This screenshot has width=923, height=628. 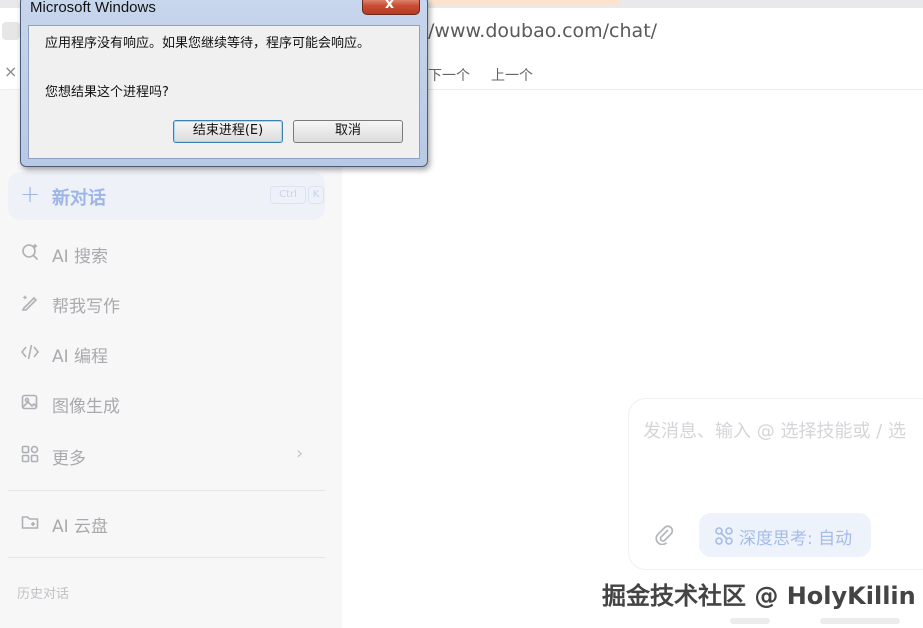 What do you see at coordinates (449, 75) in the screenshot?
I see `find-next-button: 下一个` at bounding box center [449, 75].